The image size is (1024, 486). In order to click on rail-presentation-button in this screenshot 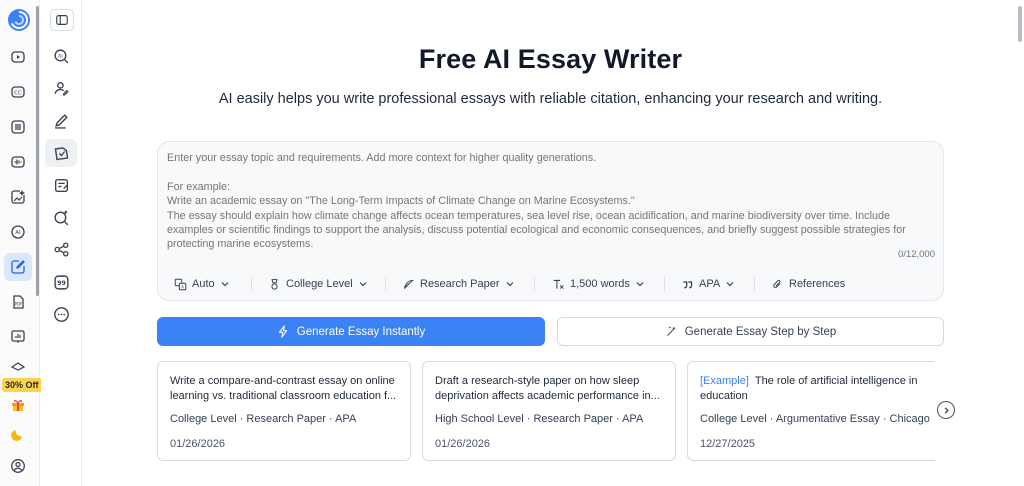, I will do `click(18, 337)`.